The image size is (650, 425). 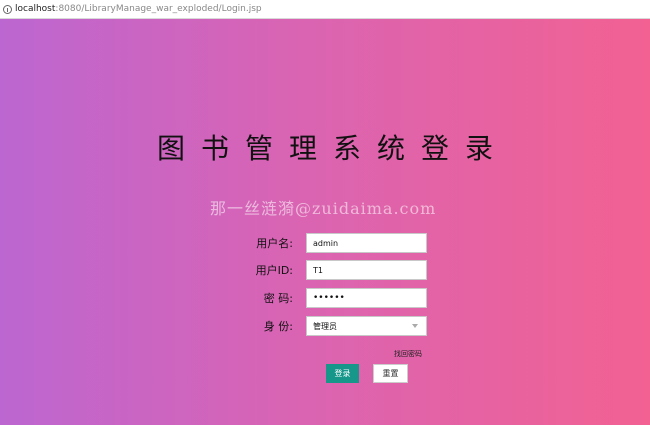 I want to click on username-row: 用户名:, so click(x=325, y=243).